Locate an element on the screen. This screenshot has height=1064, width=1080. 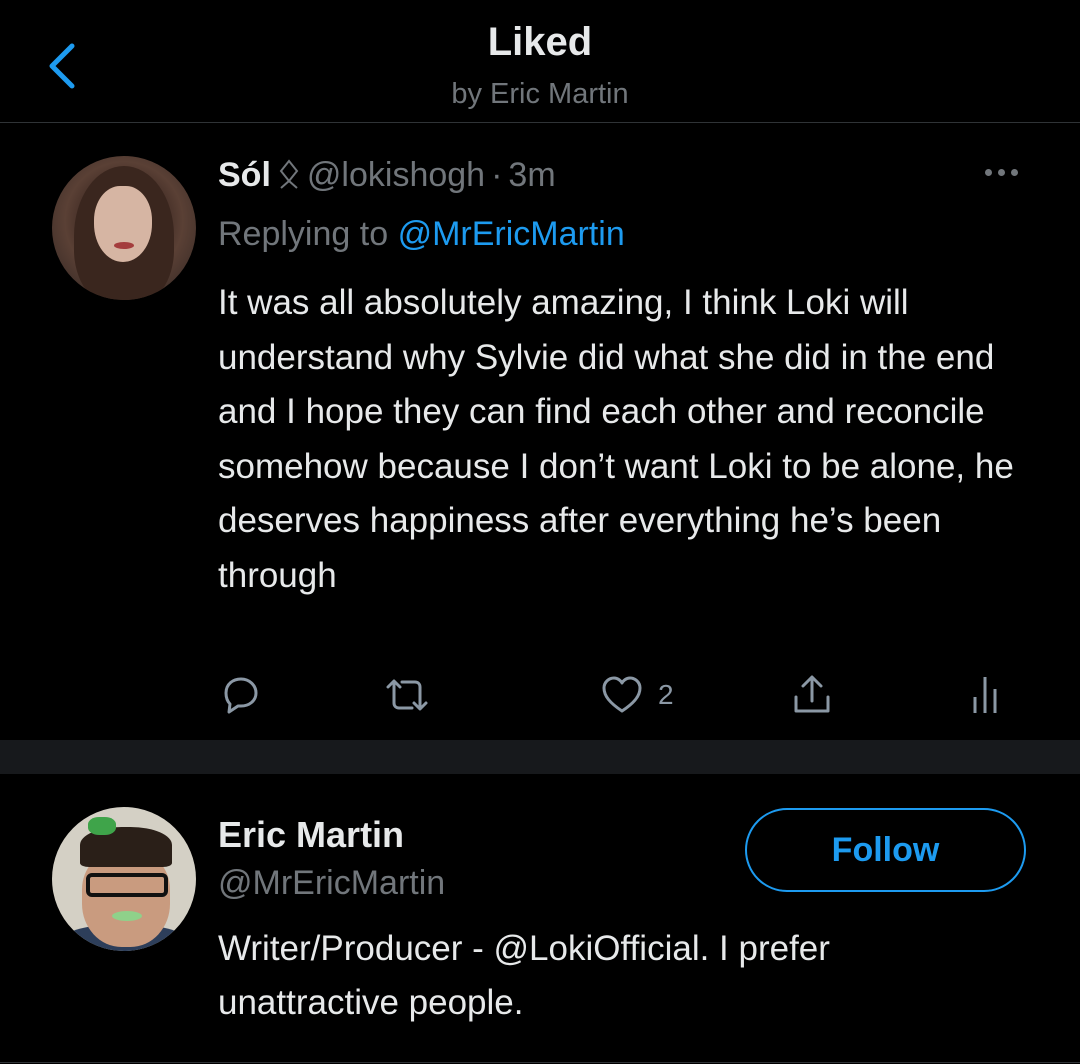
user-name: Eric Martin is located at coordinates (311, 835).